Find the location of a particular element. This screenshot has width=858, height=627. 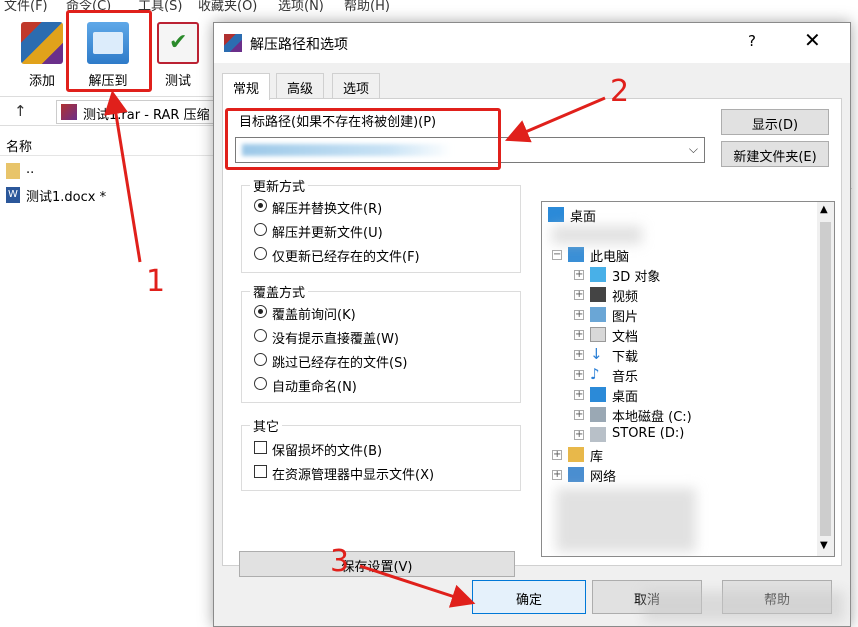

tree-item-downloads: ↓ 下载 is located at coordinates (614, 355).